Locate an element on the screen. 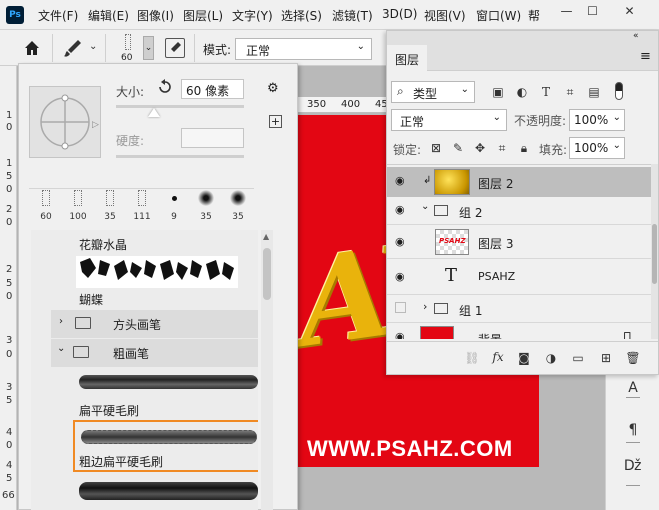 This screenshot has height=510, width=659. filter-kind-select: ⌕ 类型 ⌄ is located at coordinates (433, 92).